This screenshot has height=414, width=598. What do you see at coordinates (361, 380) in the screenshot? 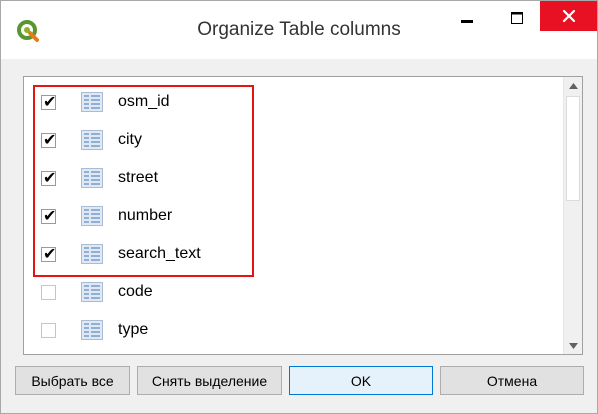
I see `ok-button: OK` at bounding box center [361, 380].